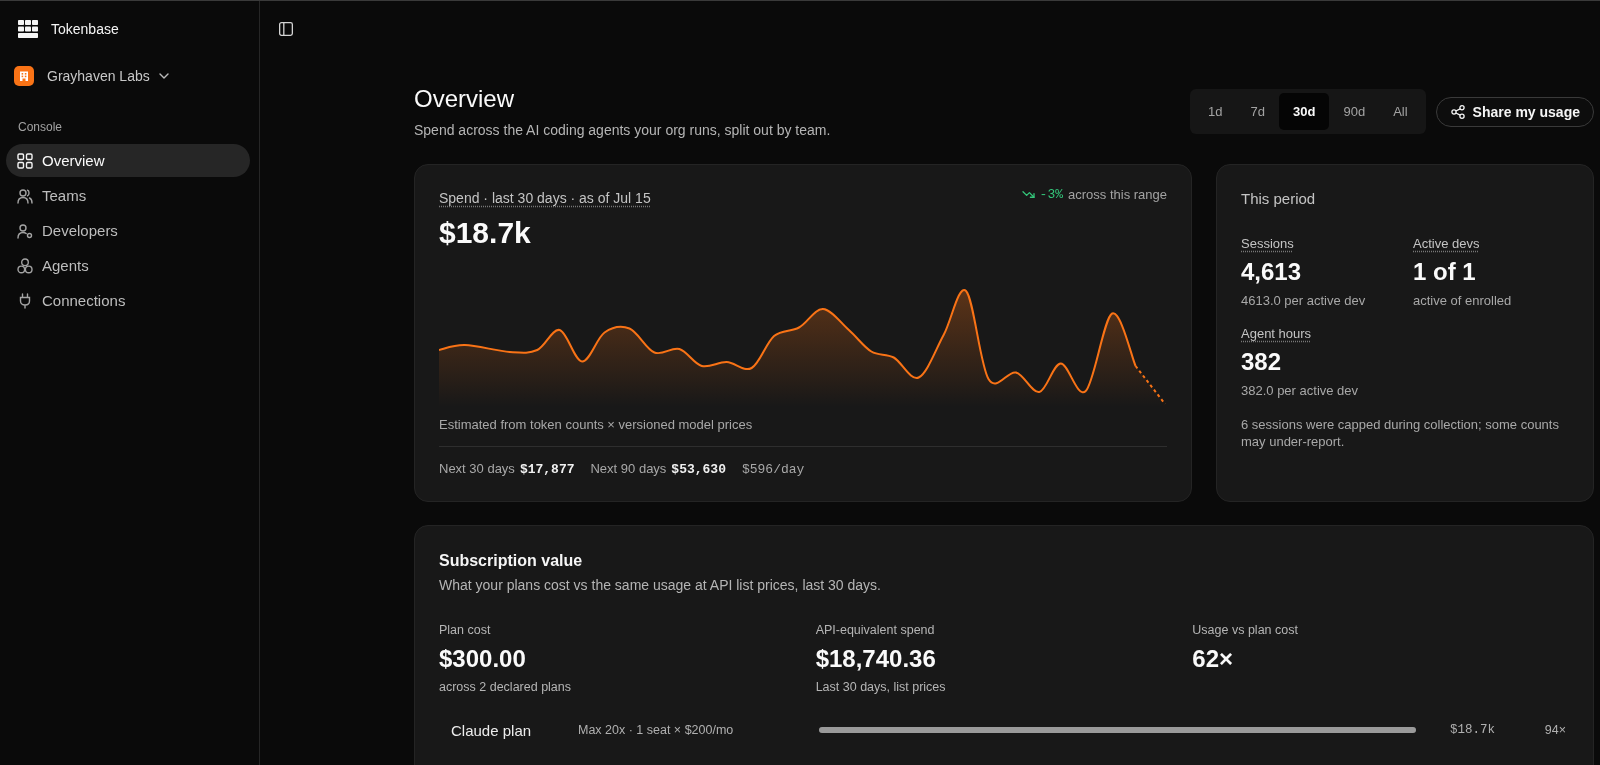 Image resolution: width=1600 pixels, height=765 pixels. I want to click on plan-spend: $18.7k, so click(1472, 730).